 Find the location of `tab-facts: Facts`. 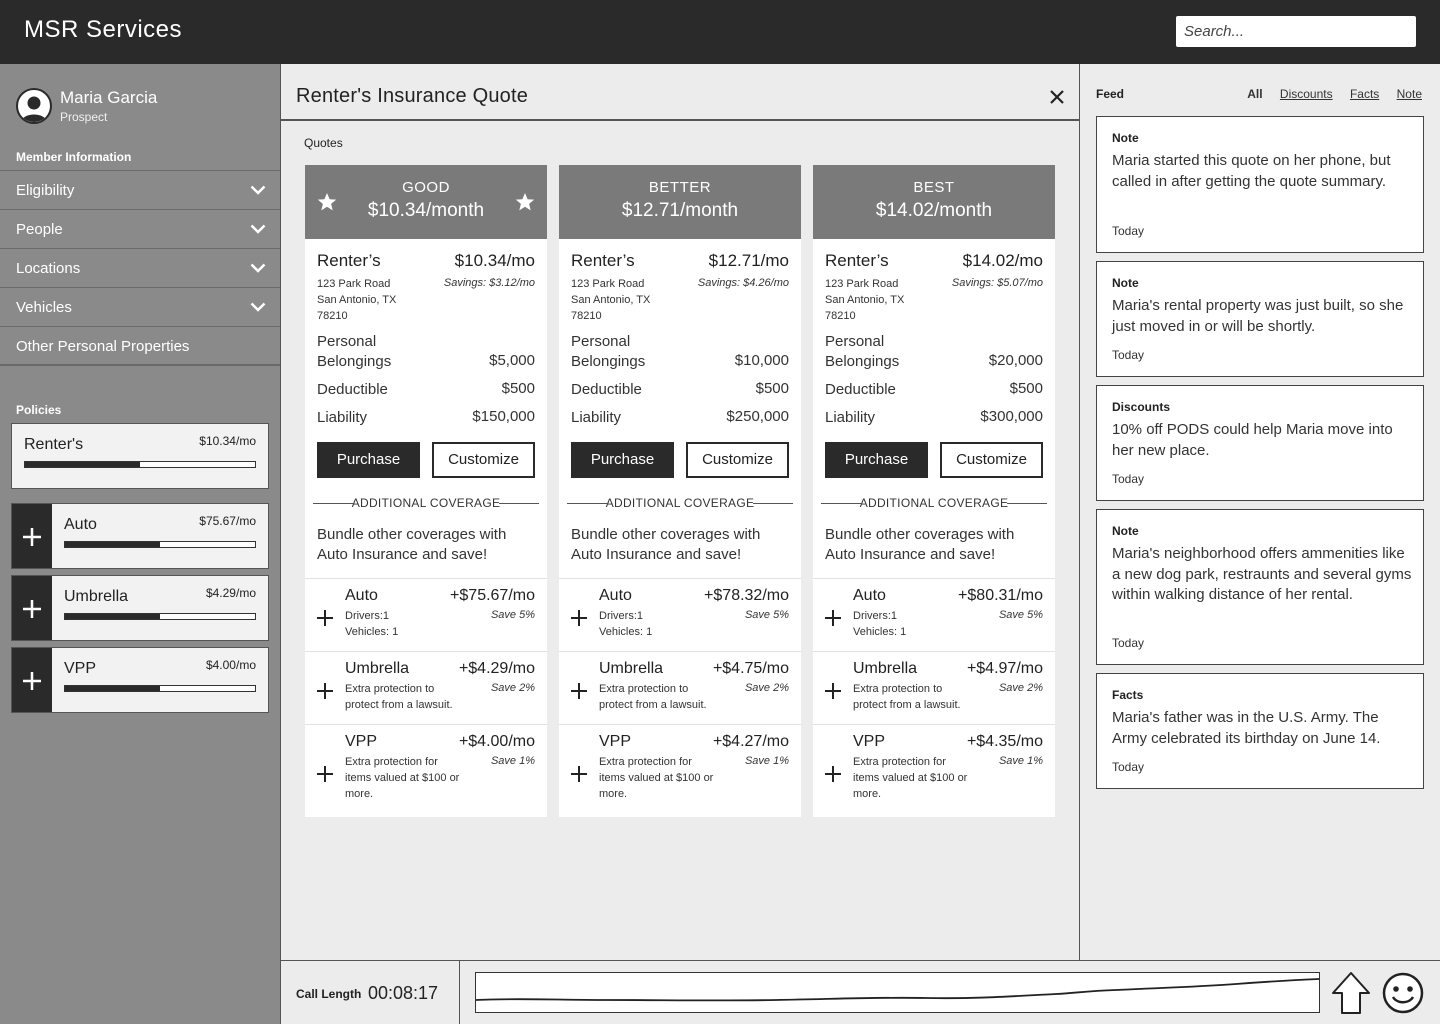

tab-facts: Facts is located at coordinates (1364, 94).